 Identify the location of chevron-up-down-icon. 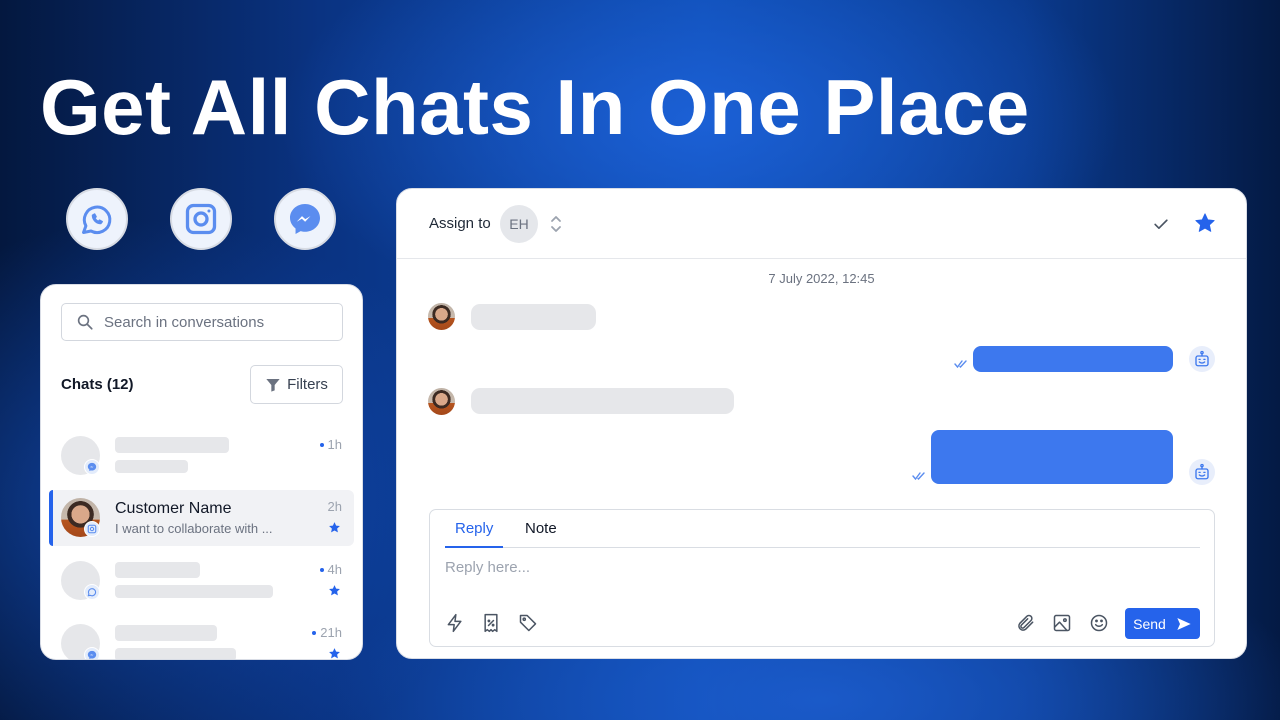
(556, 224).